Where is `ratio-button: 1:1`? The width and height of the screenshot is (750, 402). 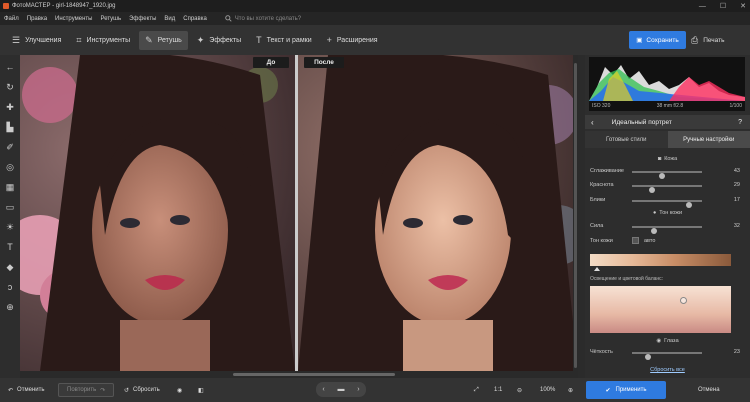
ratio-button: 1:1 is located at coordinates (498, 390).